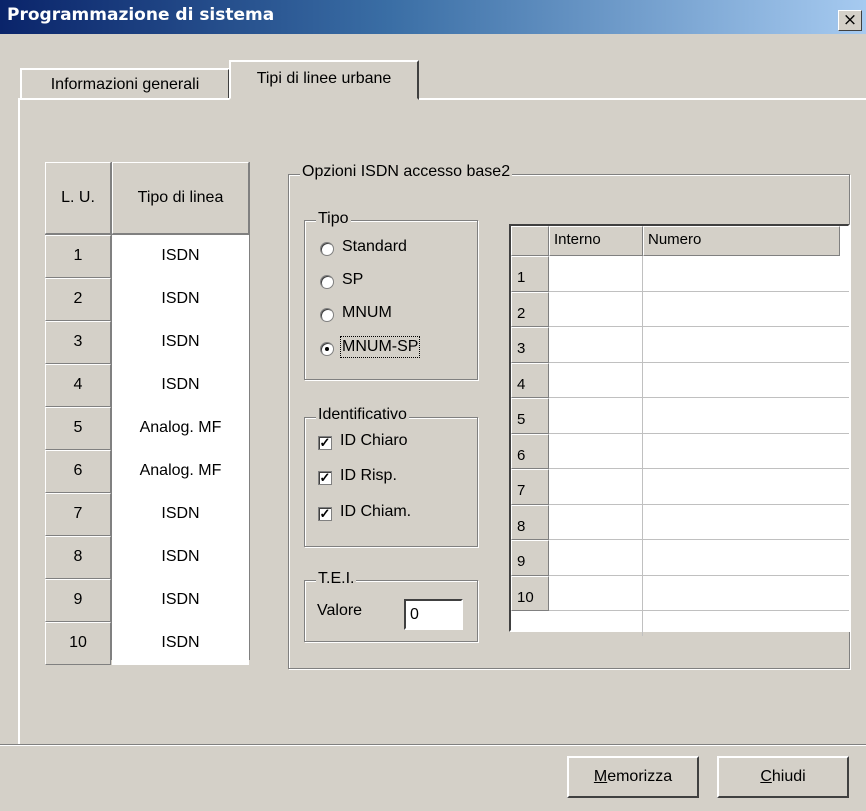  What do you see at coordinates (406, 172) in the screenshot?
I see `isdn-options-title: Opzioni ISDN accesso base2` at bounding box center [406, 172].